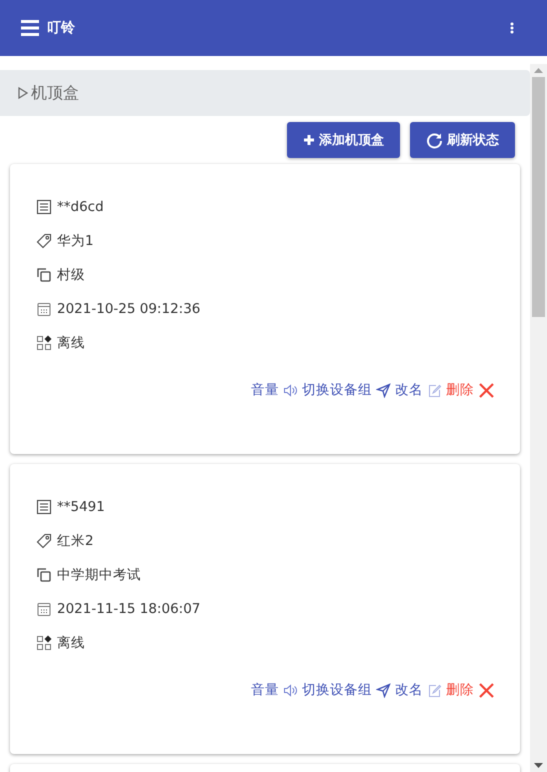  What do you see at coordinates (343, 140) in the screenshot?
I see `add-button: 添加机顶盒` at bounding box center [343, 140].